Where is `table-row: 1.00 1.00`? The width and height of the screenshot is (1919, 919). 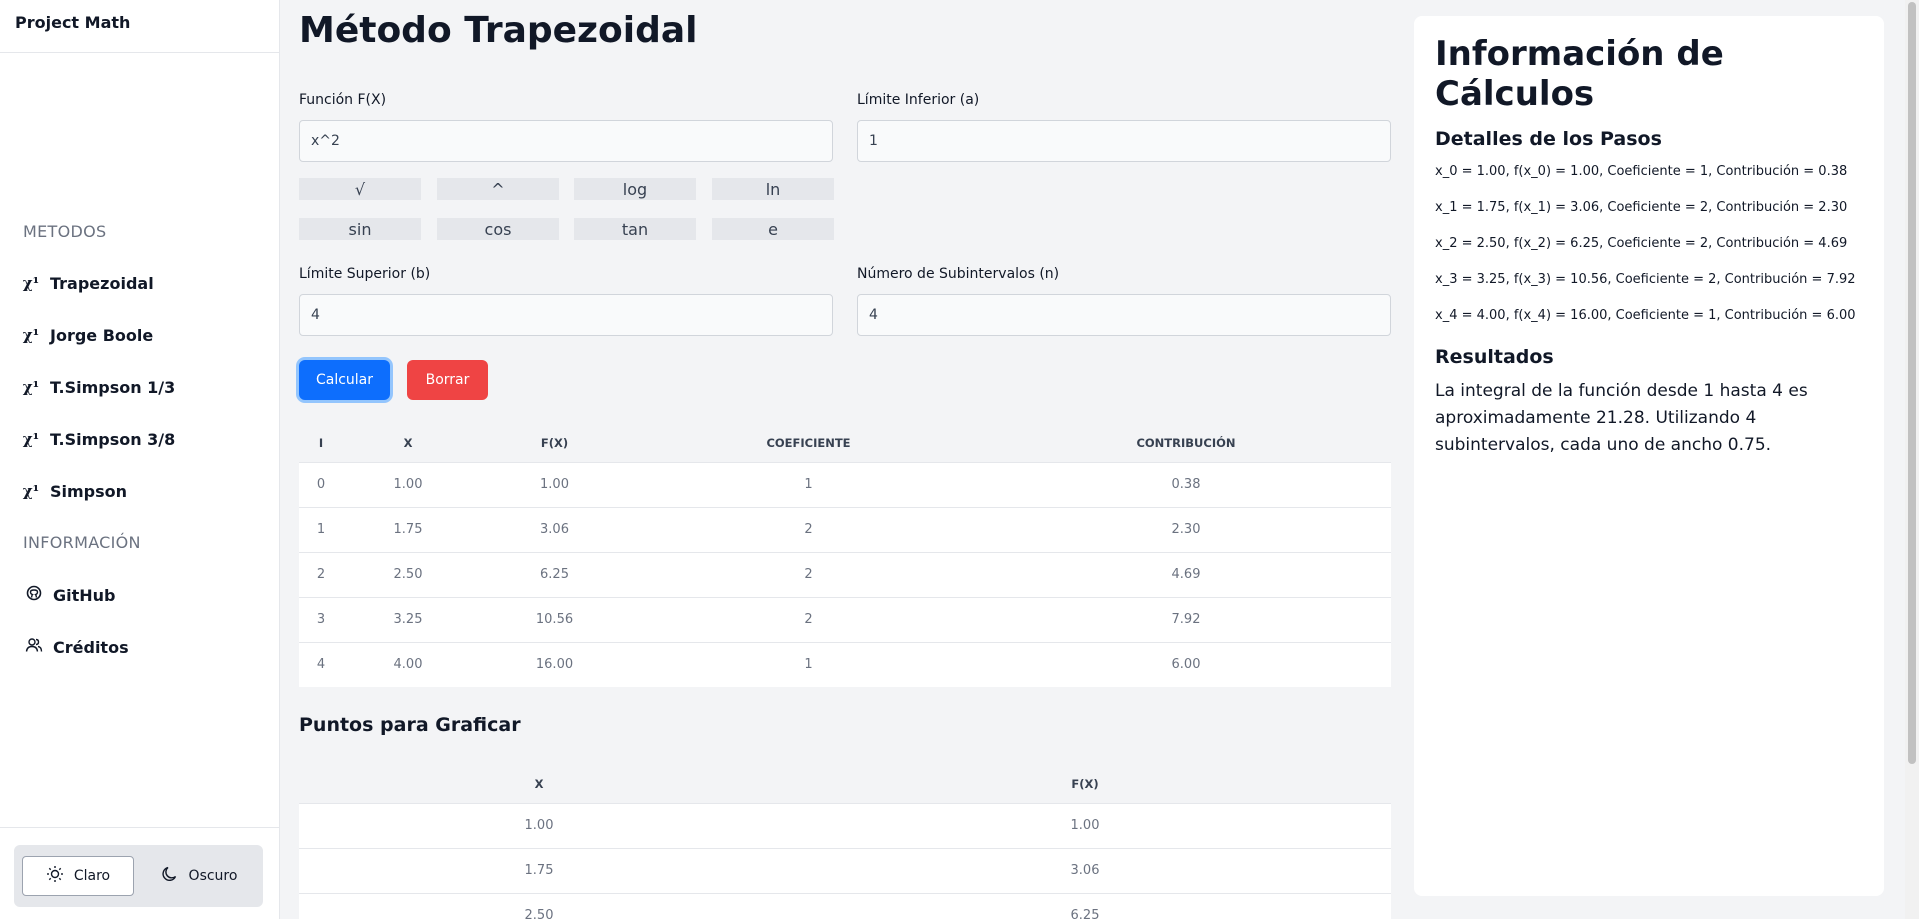
table-row: 1.00 1.00 is located at coordinates (845, 825).